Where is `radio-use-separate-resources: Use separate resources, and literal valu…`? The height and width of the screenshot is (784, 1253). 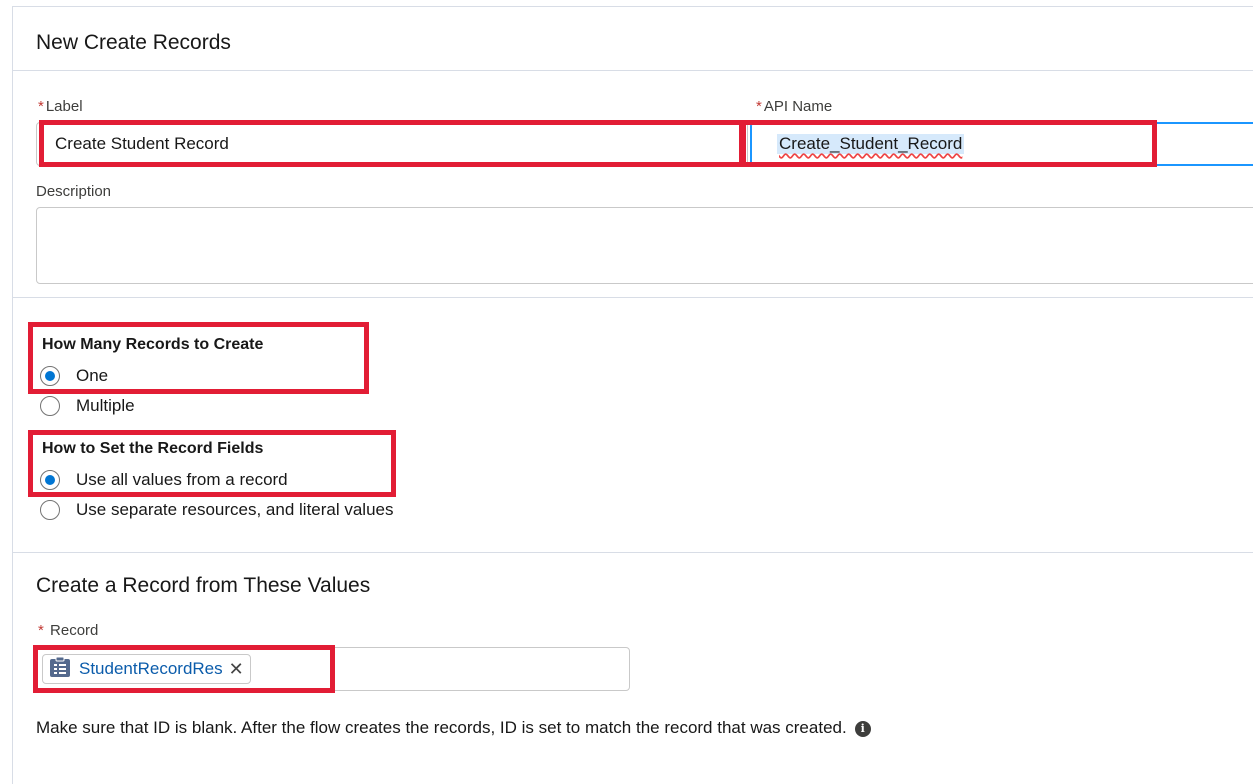 radio-use-separate-resources: Use separate resources, and literal valu… is located at coordinates (217, 510).